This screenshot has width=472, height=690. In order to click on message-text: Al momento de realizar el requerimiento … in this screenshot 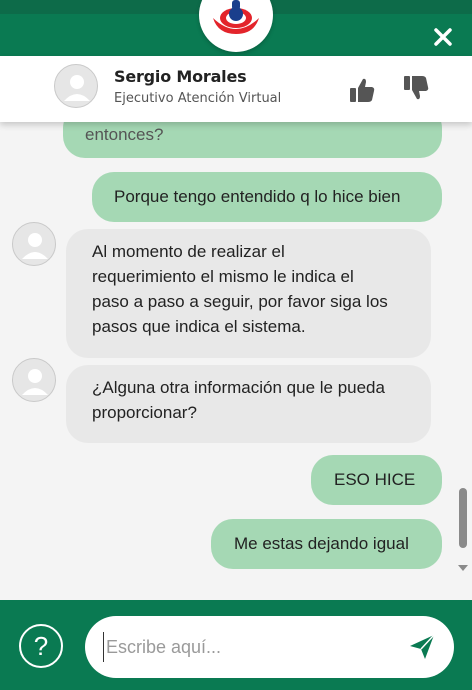, I will do `click(240, 289)`.